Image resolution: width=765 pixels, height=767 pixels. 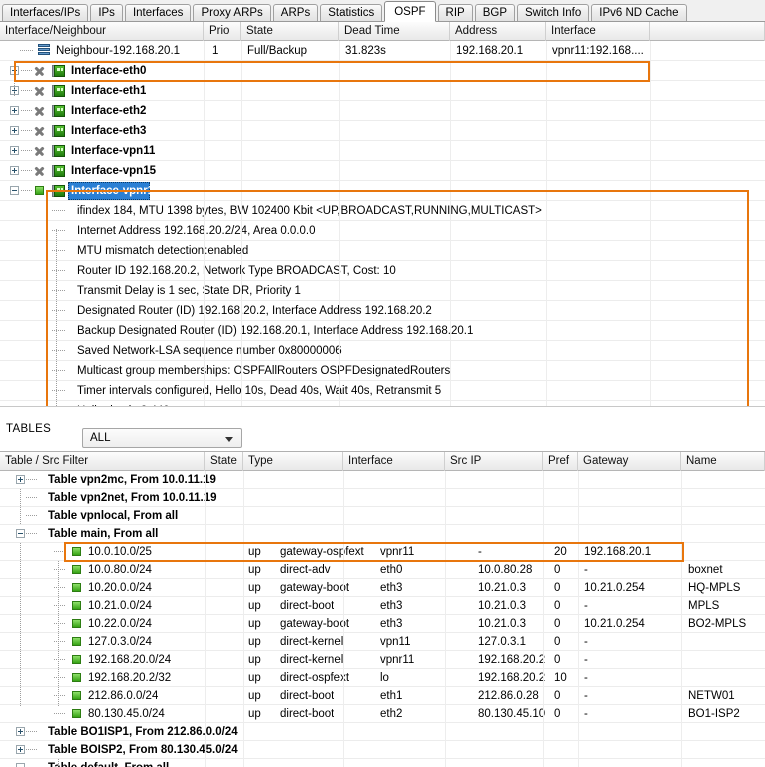 I want to click on tab-switch-info: Switch Info, so click(x=553, y=12).